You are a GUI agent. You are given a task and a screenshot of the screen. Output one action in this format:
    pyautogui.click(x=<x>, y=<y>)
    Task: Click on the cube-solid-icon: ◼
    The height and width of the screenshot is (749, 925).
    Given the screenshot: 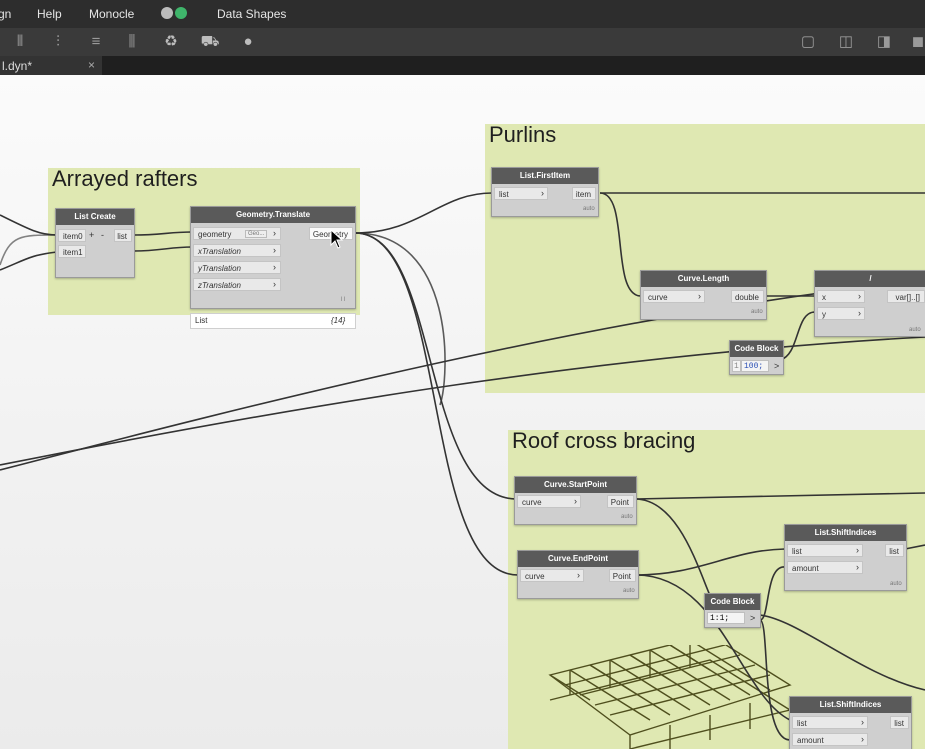 What is the action you would take?
    pyautogui.click(x=916, y=42)
    